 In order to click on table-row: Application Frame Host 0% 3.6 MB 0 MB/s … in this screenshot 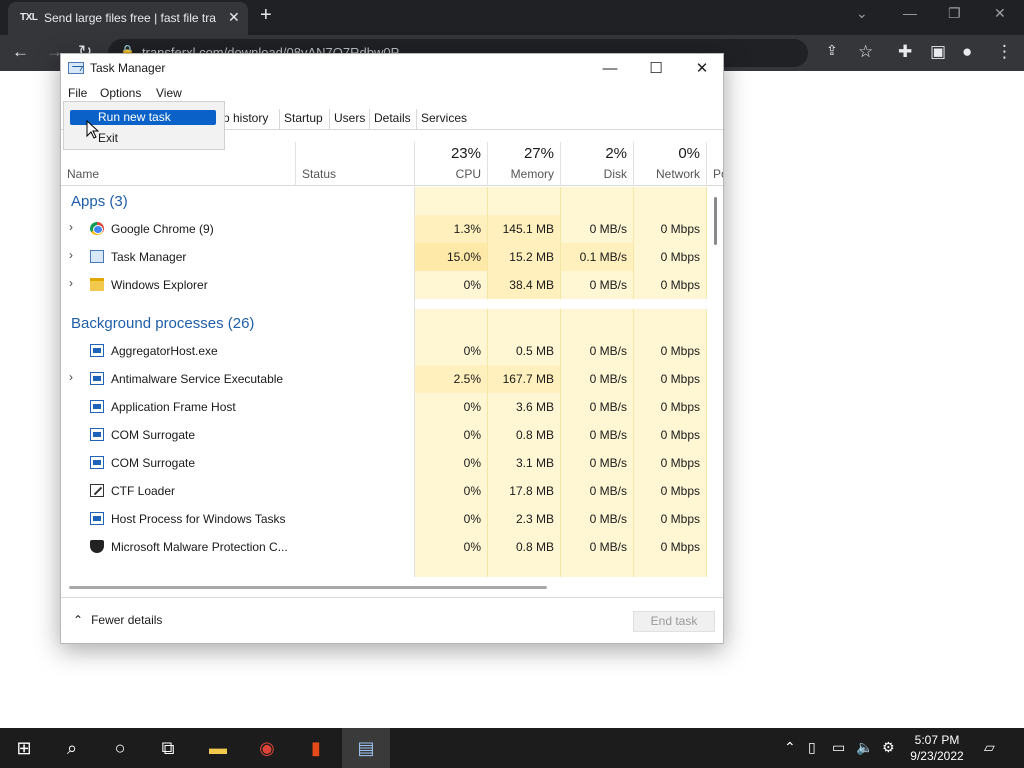, I will do `click(392, 407)`.